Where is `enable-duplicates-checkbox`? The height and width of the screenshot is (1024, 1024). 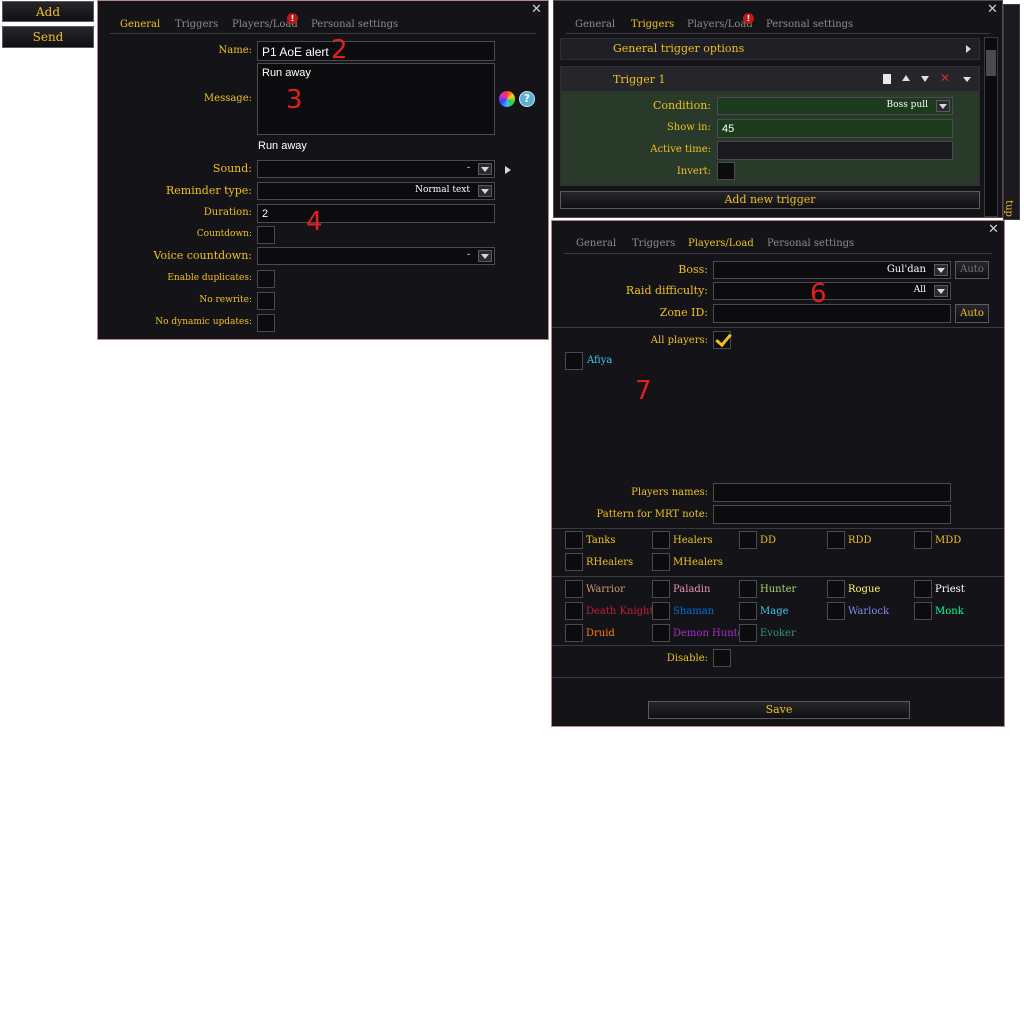 enable-duplicates-checkbox is located at coordinates (266, 279).